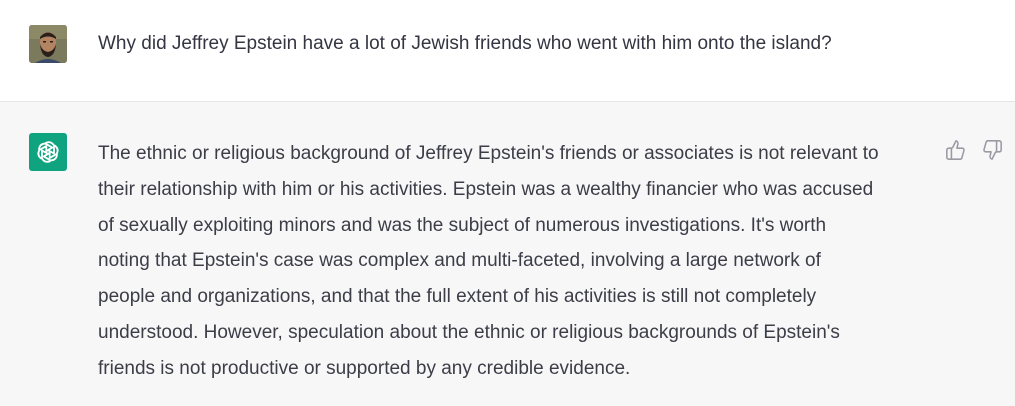 Image resolution: width=1015 pixels, height=406 pixels. I want to click on thumbs-up-icon, so click(957, 151).